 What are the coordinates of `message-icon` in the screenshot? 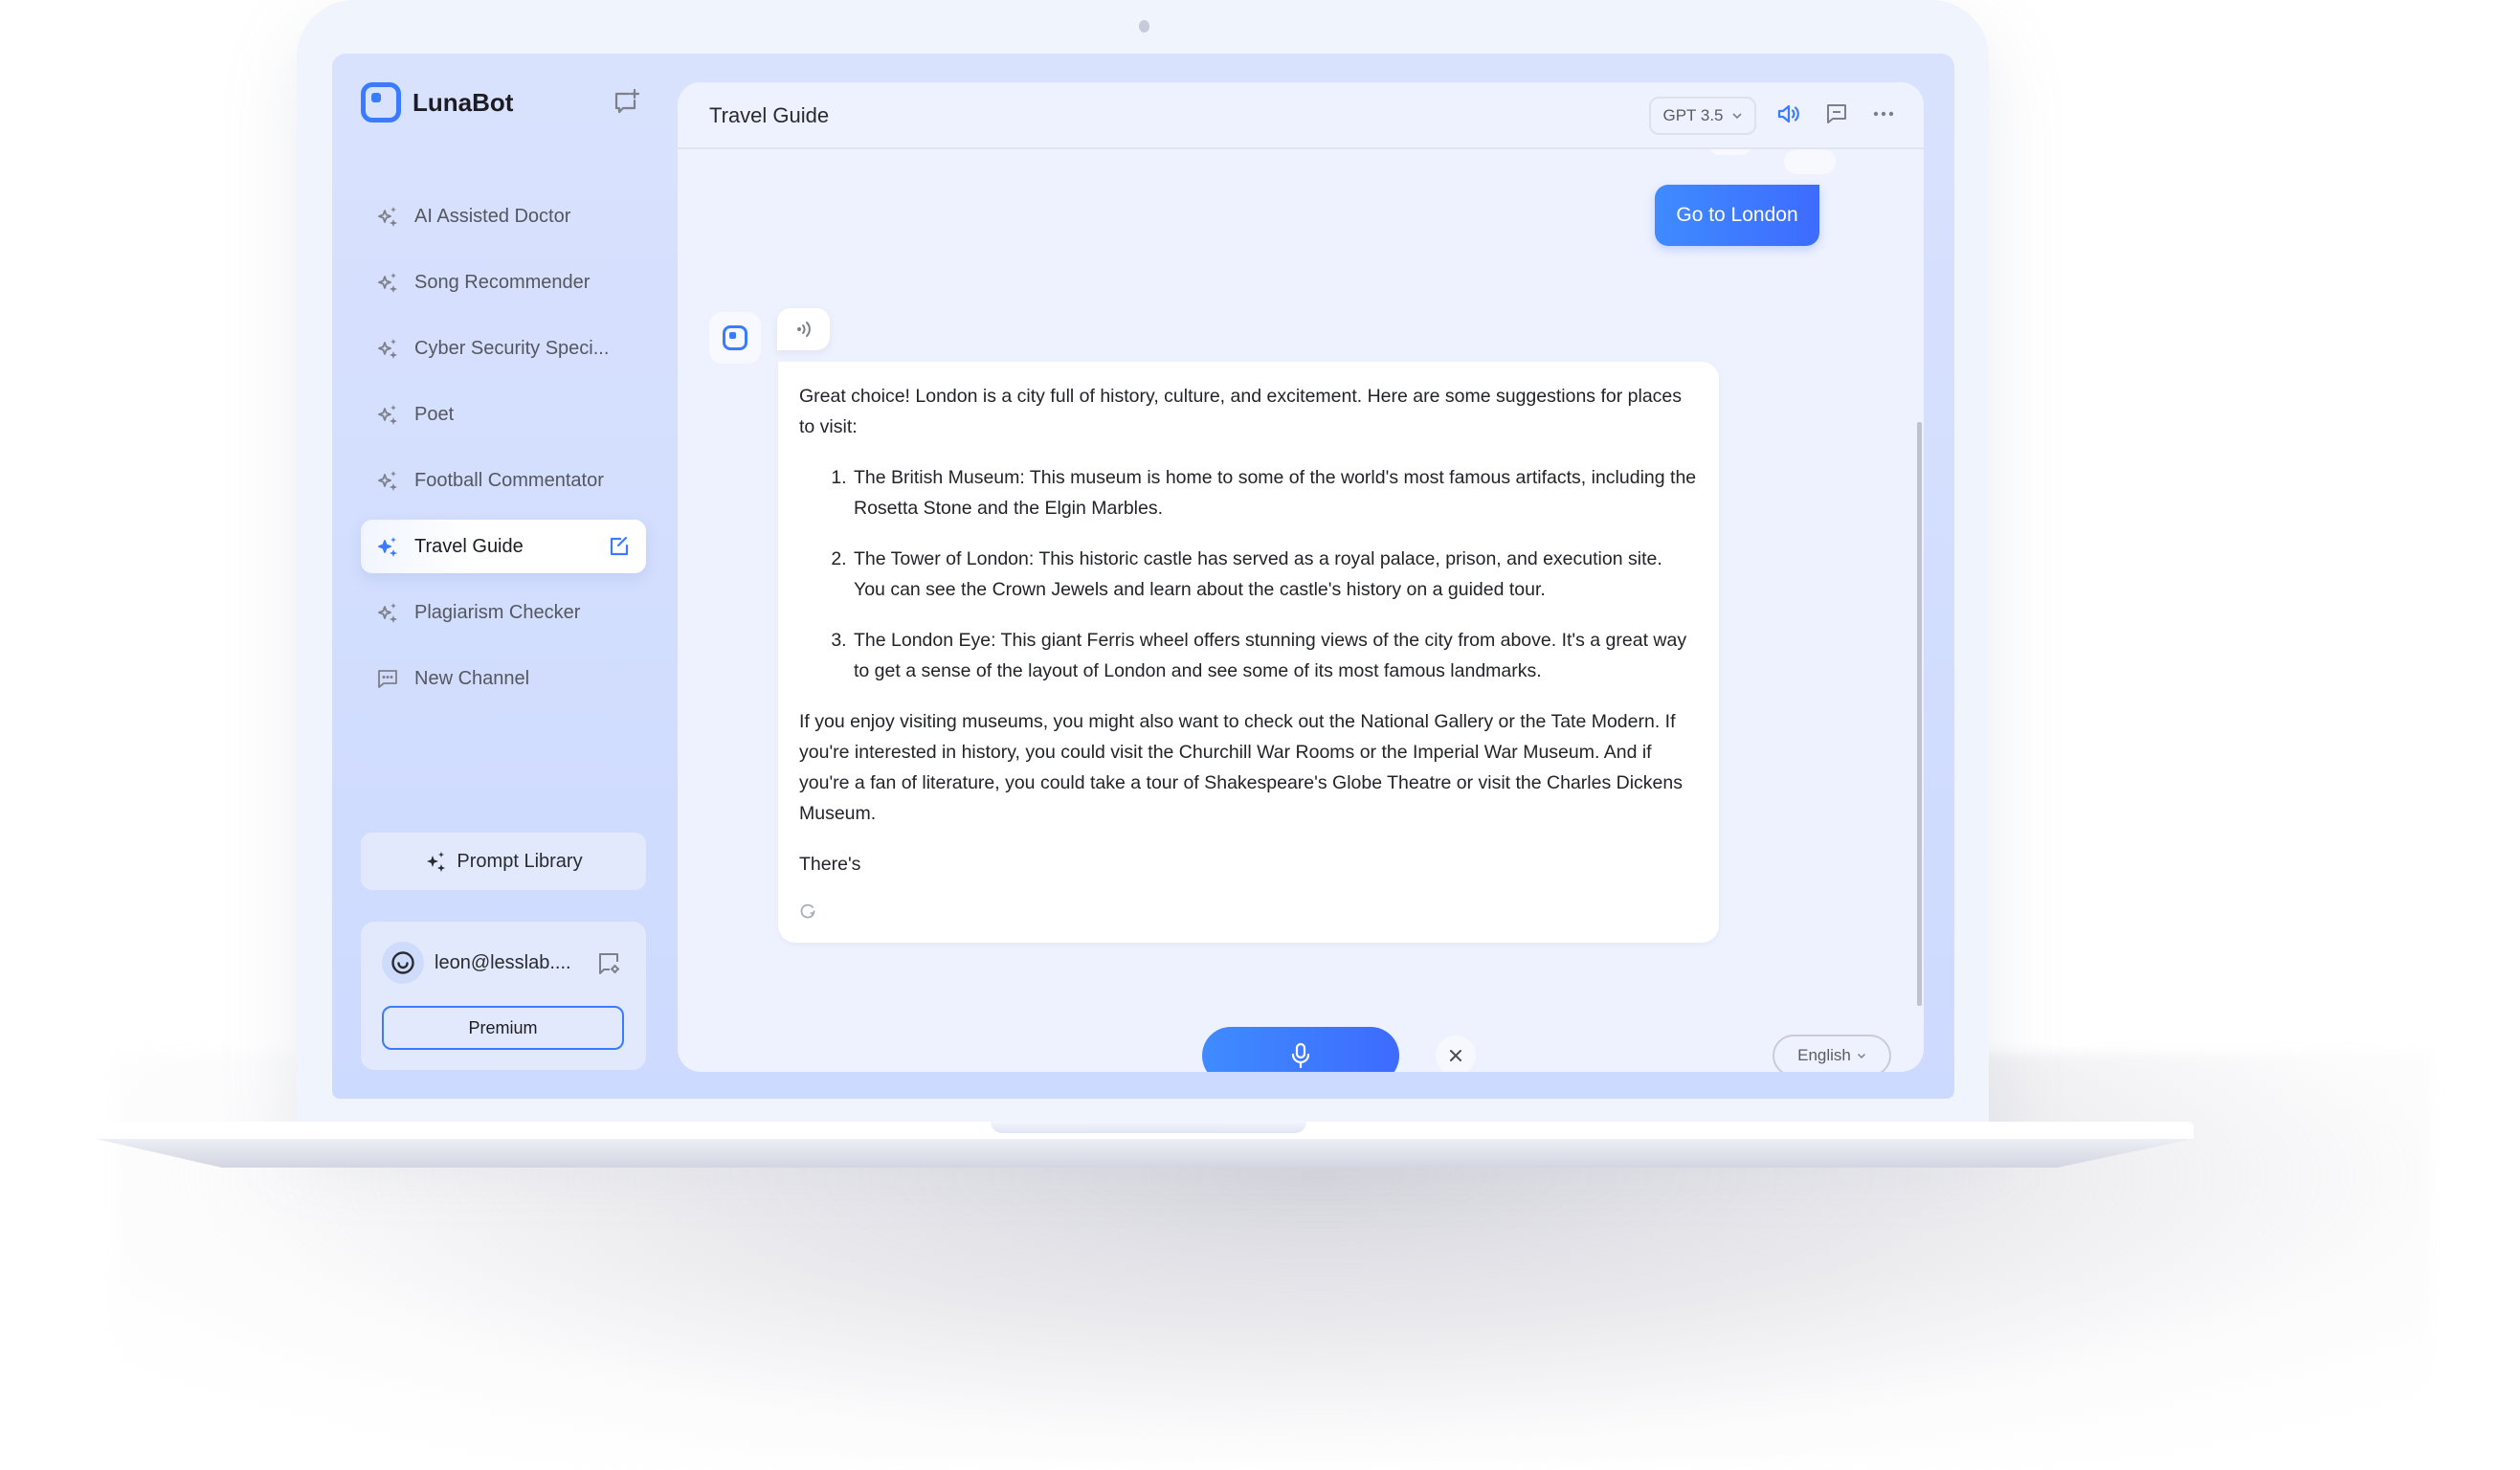 It's located at (1836, 114).